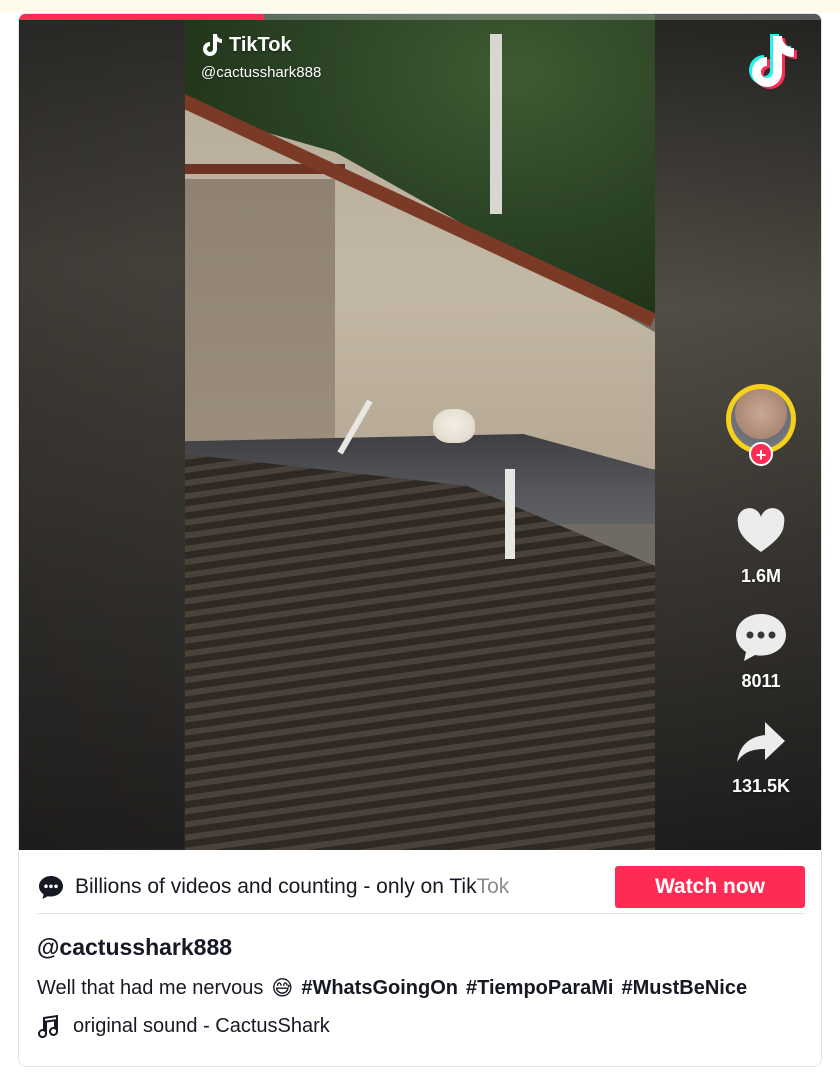  What do you see at coordinates (150, 988) in the screenshot?
I see `caption-text: Well that had me nervous` at bounding box center [150, 988].